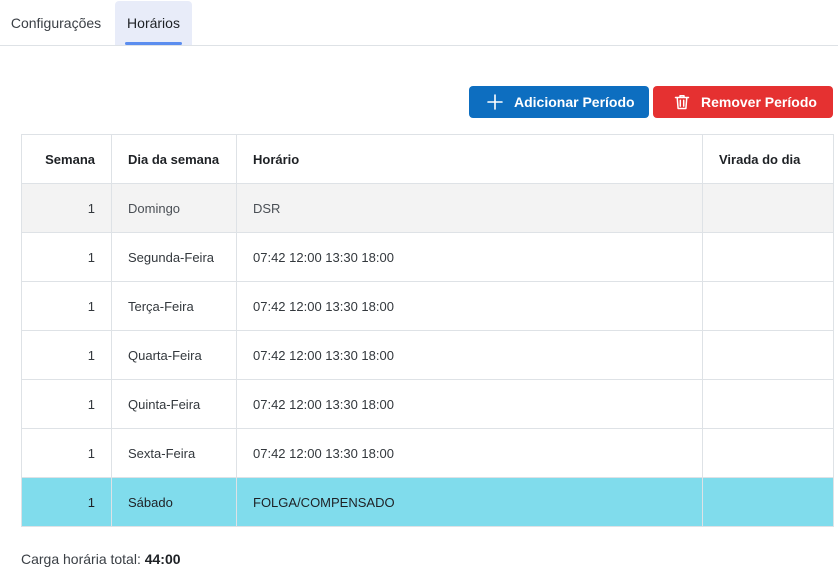 The image size is (838, 576). Describe the element at coordinates (495, 102) in the screenshot. I see `plus-icon` at that location.